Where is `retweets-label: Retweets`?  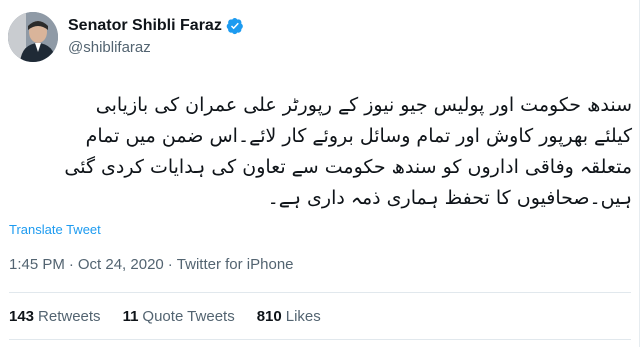
retweets-label: Retweets is located at coordinates (69, 316).